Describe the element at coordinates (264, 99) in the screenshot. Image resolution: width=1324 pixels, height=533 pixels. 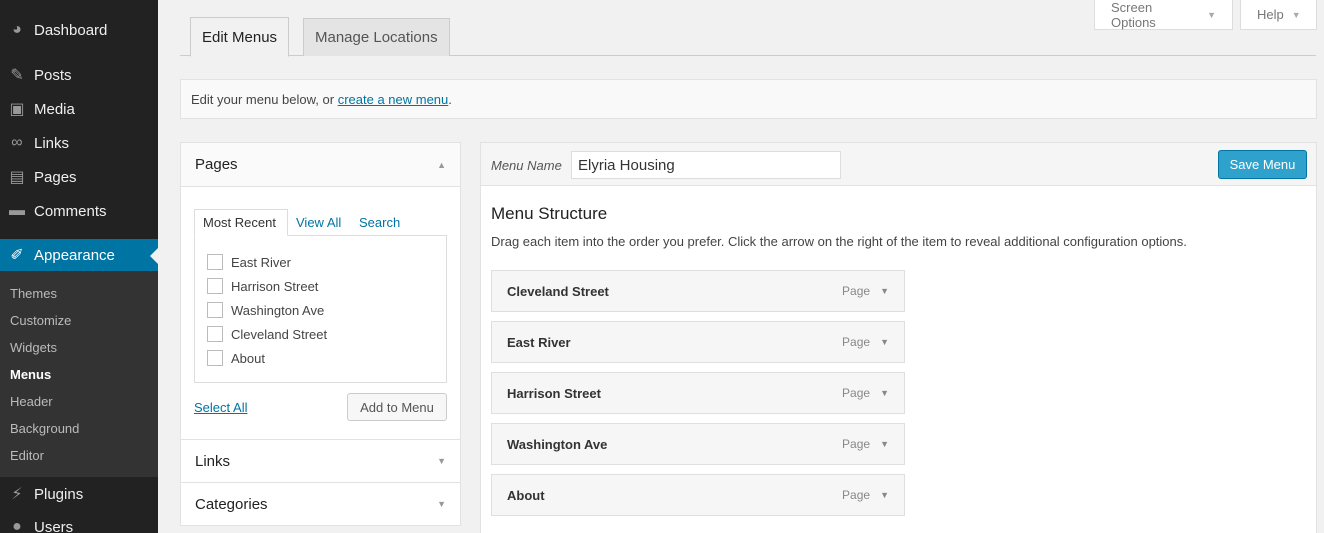
I see `notice-text: Edit your menu below, or` at that location.